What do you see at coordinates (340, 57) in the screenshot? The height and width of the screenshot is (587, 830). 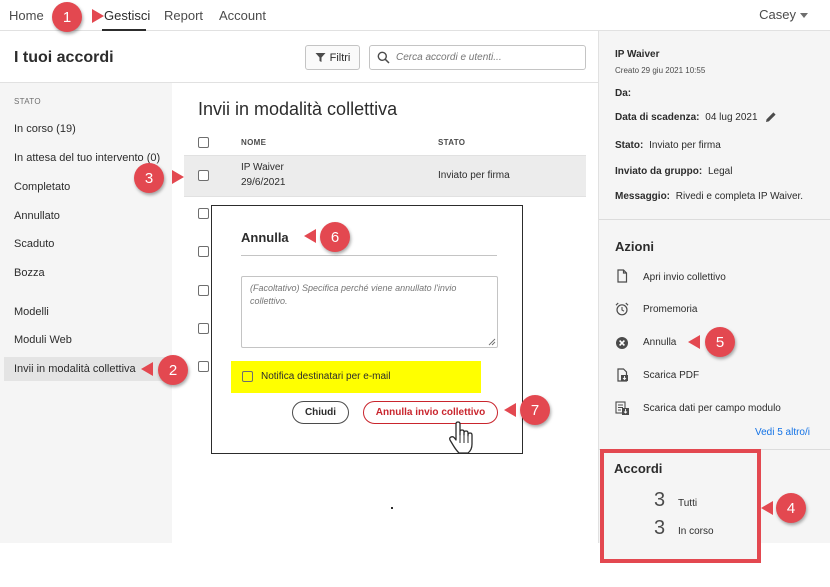 I see `filter-label: Filtri` at bounding box center [340, 57].